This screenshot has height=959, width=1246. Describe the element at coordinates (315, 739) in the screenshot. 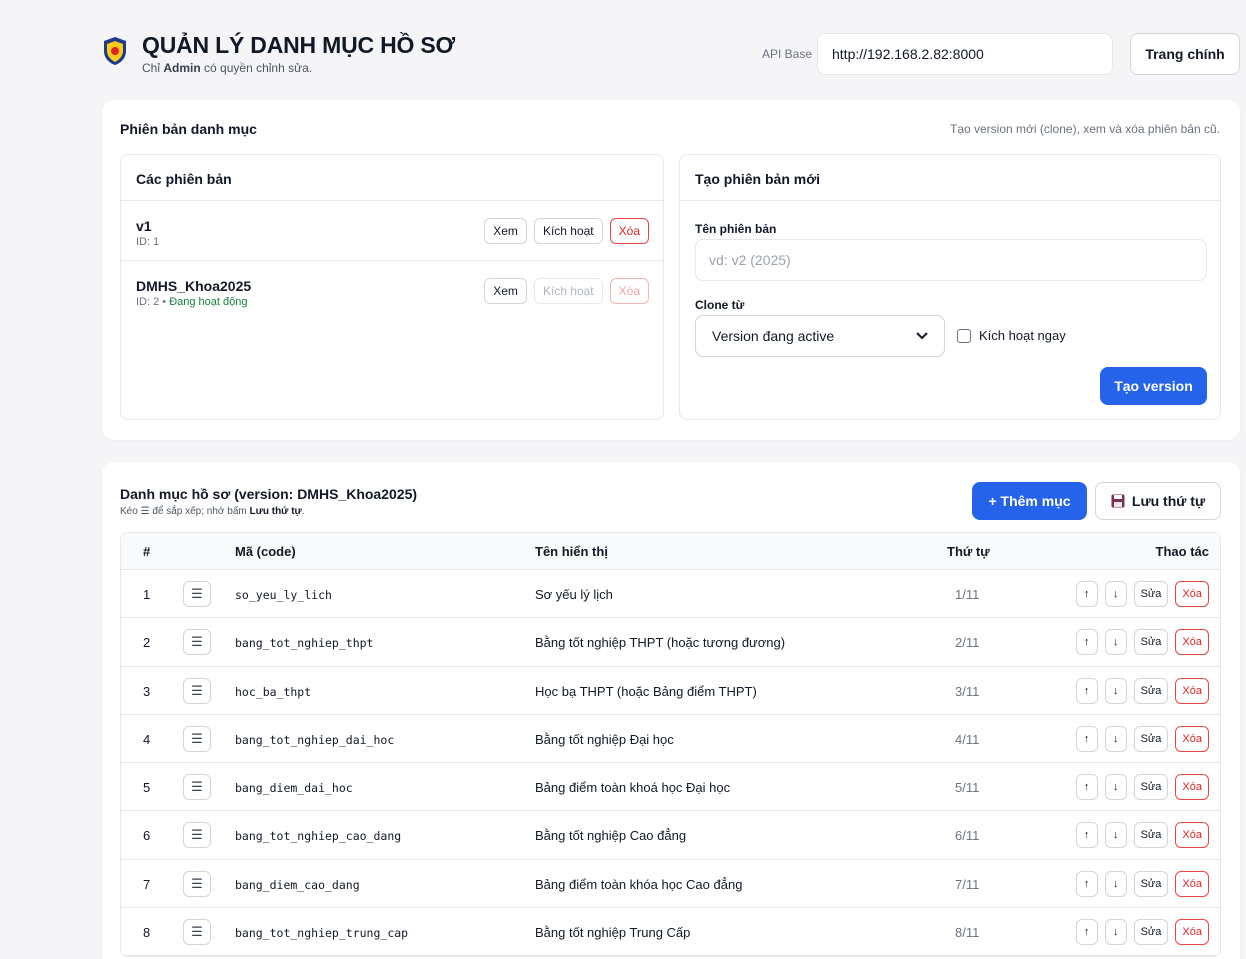

I see `row-code: bang_tot_nghiep_dai_hoc` at that location.